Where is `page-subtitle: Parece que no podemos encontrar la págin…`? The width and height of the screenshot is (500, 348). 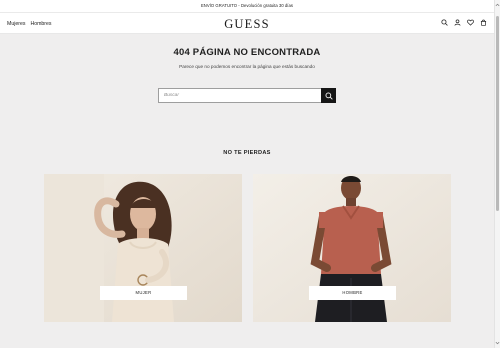 page-subtitle: Parece que no podemos encontrar la págin… is located at coordinates (247, 66).